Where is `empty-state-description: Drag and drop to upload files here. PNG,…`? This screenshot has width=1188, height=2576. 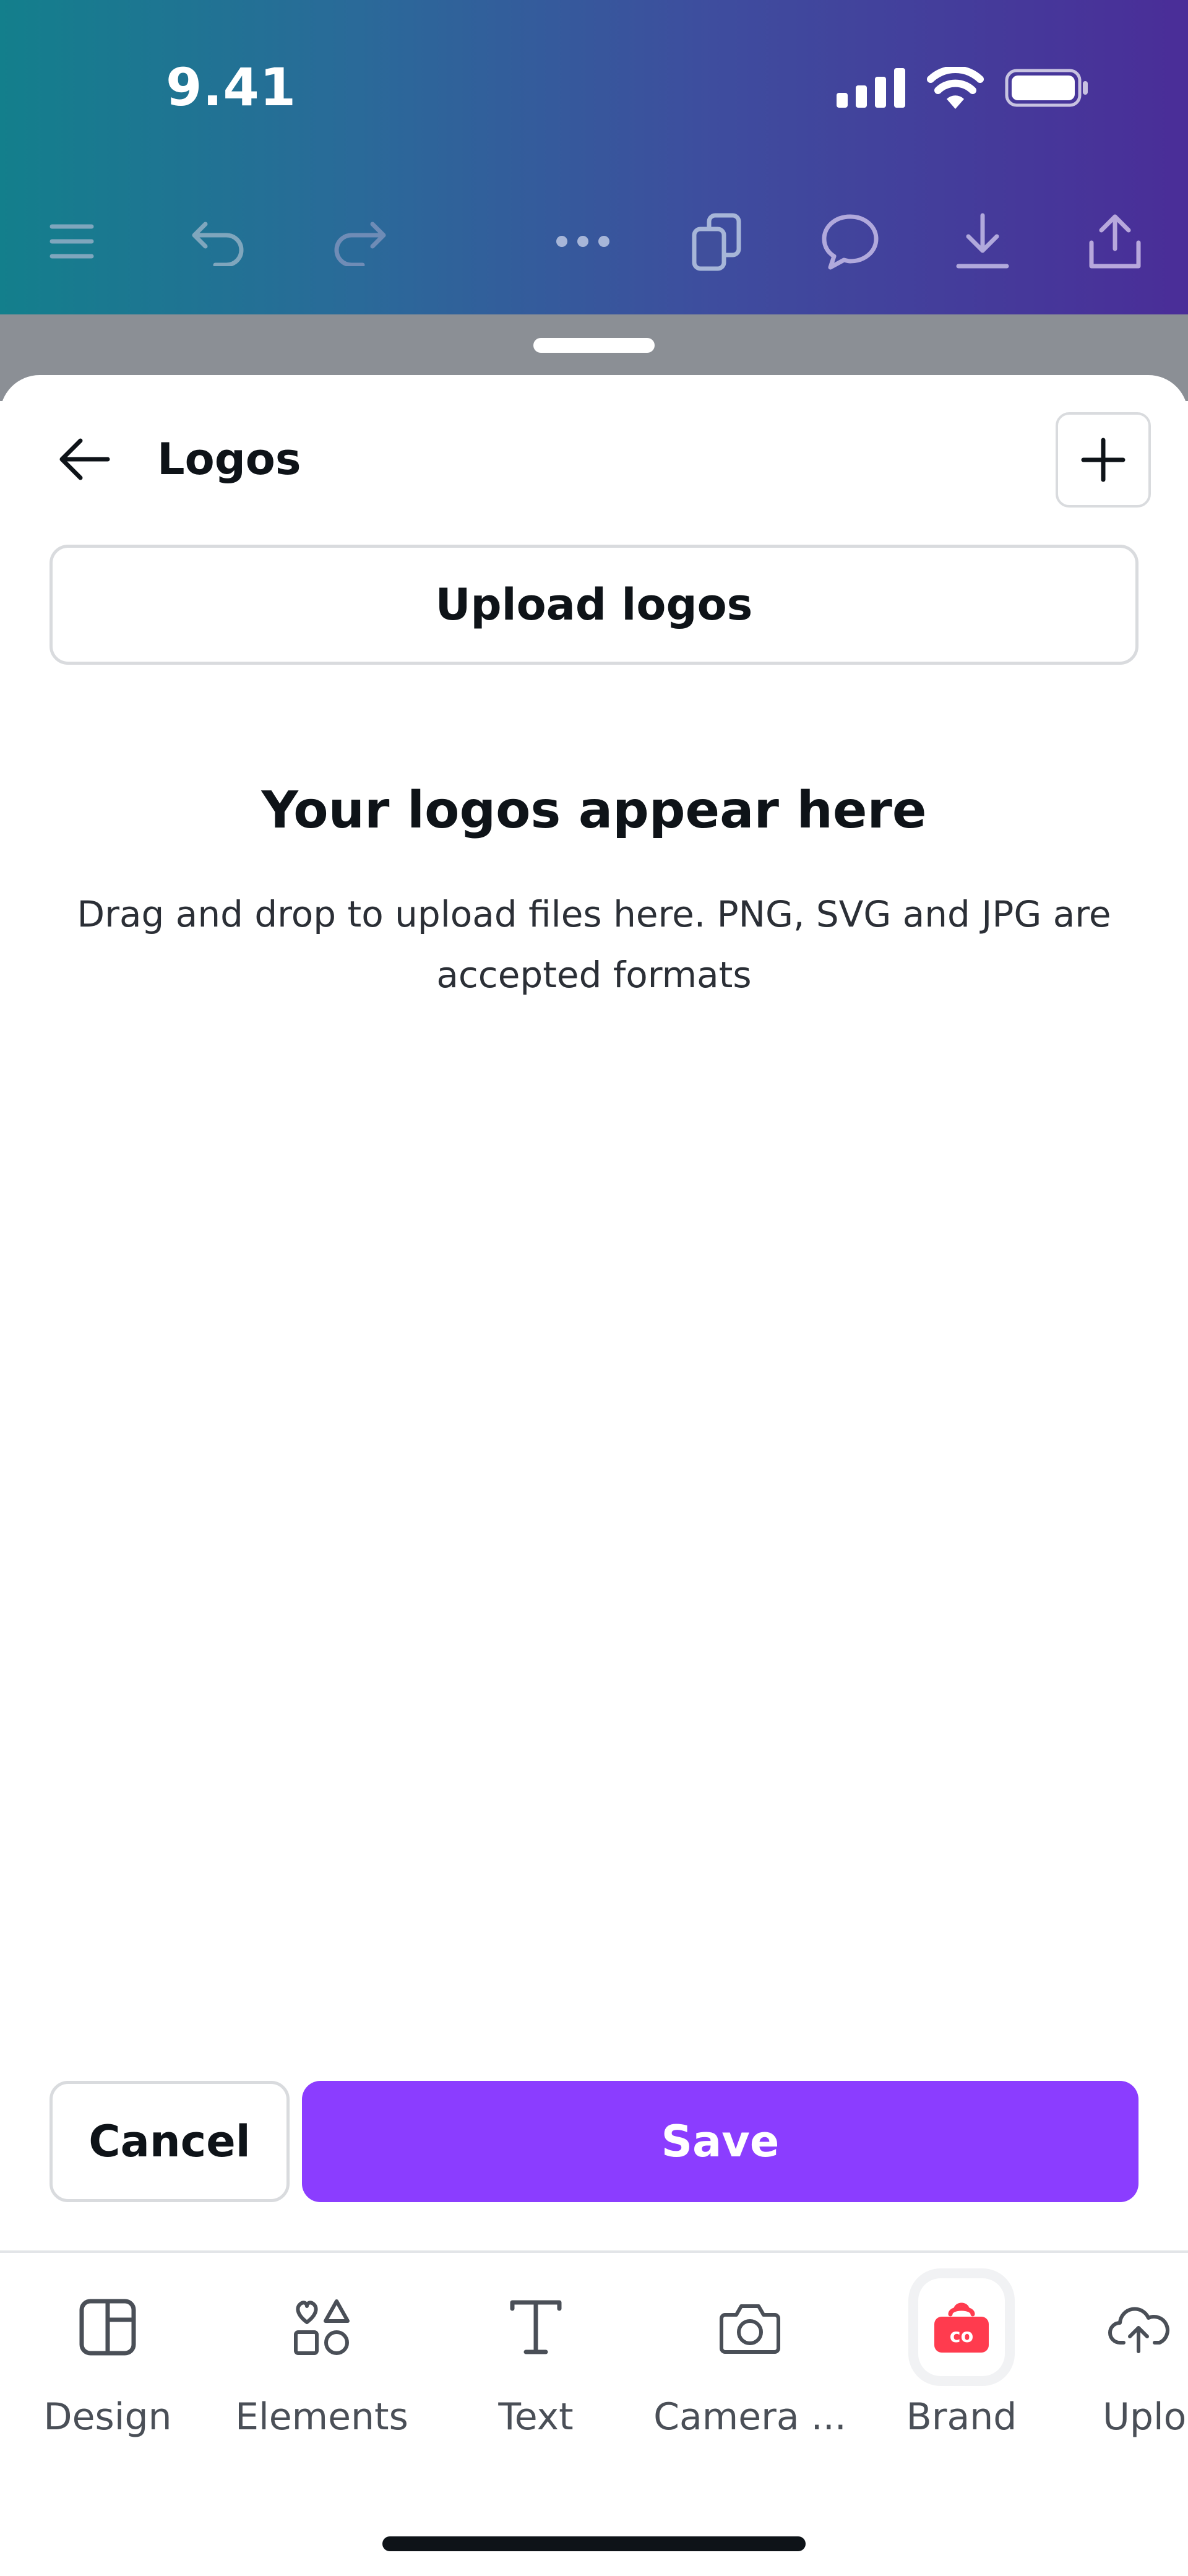 empty-state-description: Drag and drop to upload files here. PNG,… is located at coordinates (594, 944).